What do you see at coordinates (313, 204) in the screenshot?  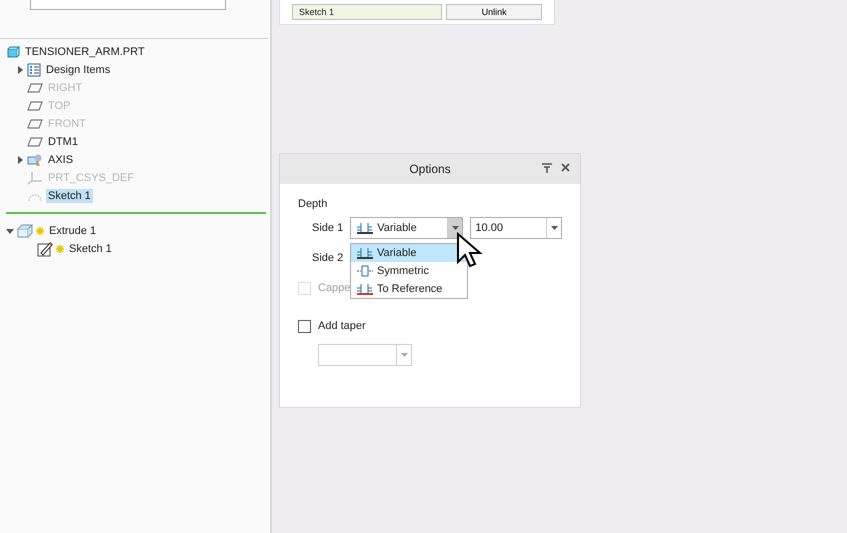 I see `section-label: Depth` at bounding box center [313, 204].